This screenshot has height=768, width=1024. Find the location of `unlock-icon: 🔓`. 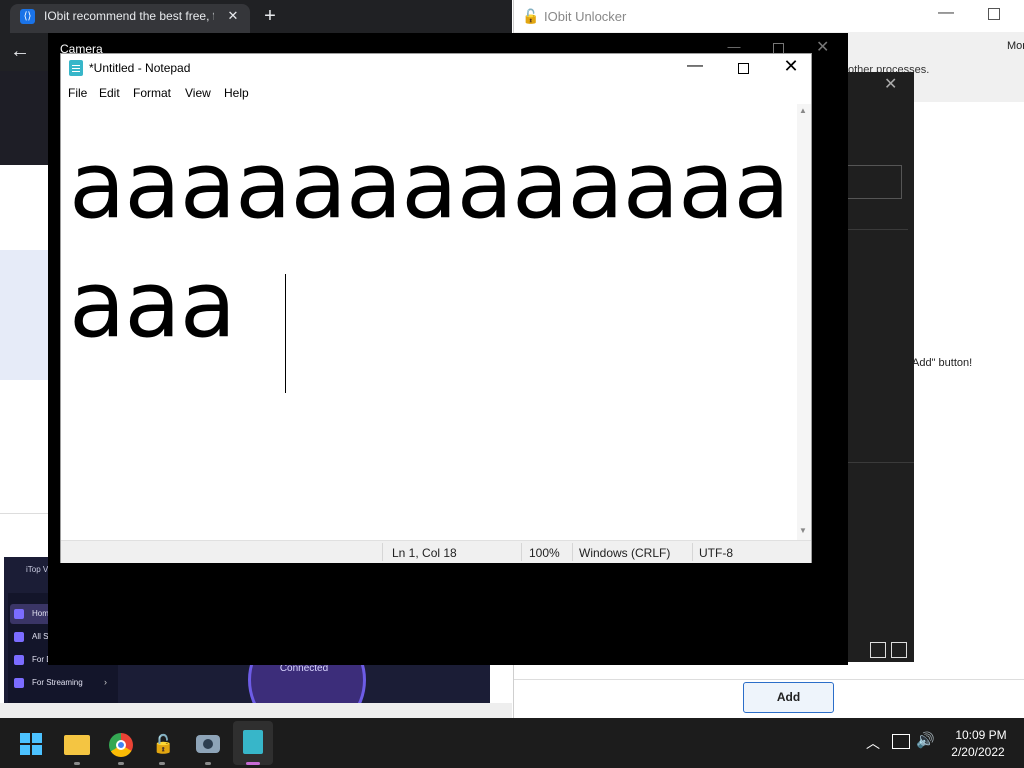

unlock-icon: 🔓 is located at coordinates (531, 16).